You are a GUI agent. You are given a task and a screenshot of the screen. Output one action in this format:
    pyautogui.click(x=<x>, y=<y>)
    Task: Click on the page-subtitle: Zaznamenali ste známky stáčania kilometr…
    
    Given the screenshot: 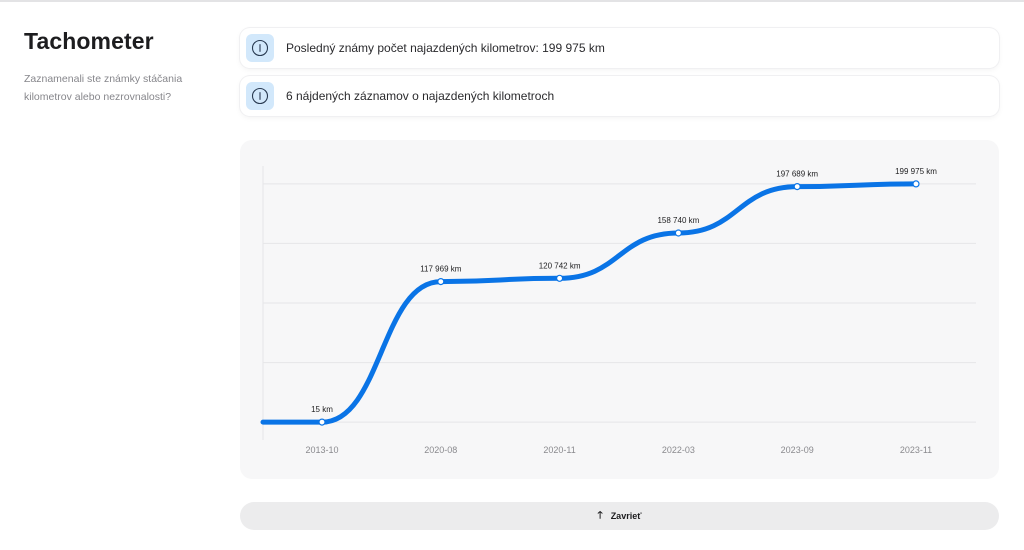 What is the action you would take?
    pyautogui.click(x=103, y=88)
    